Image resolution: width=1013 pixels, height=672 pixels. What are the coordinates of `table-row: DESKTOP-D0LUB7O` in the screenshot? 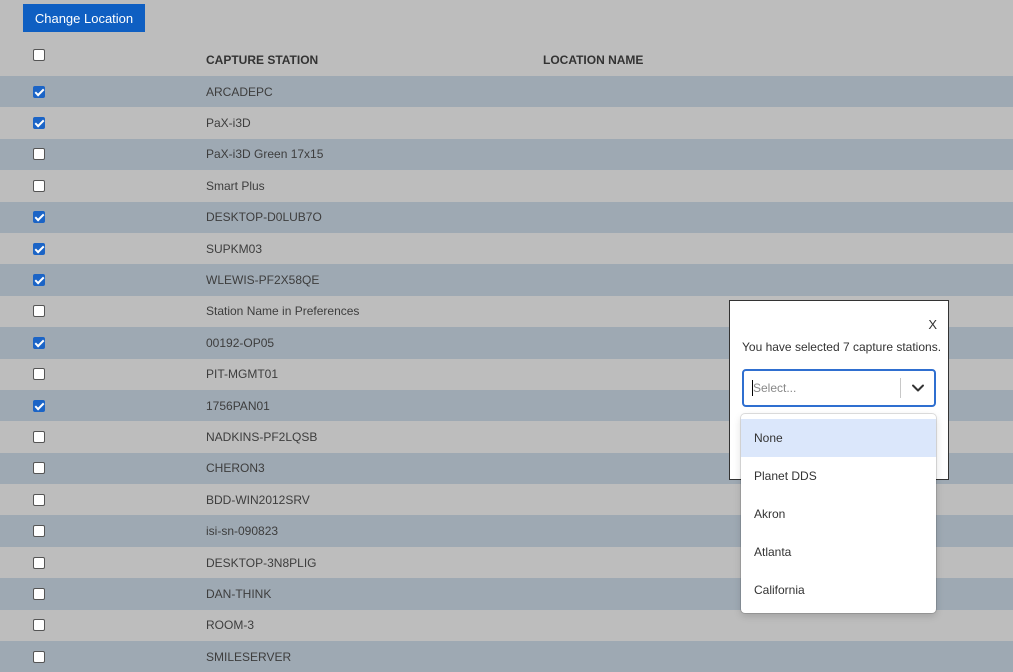 It's located at (506, 217).